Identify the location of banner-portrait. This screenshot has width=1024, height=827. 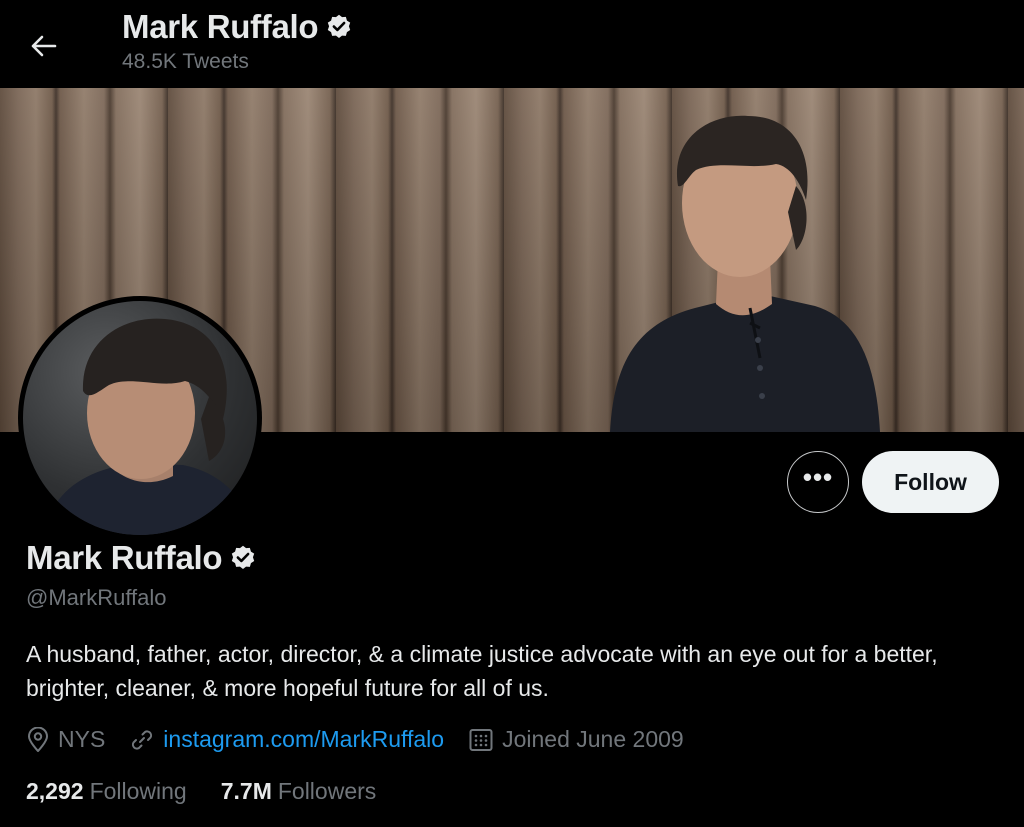
(745, 273).